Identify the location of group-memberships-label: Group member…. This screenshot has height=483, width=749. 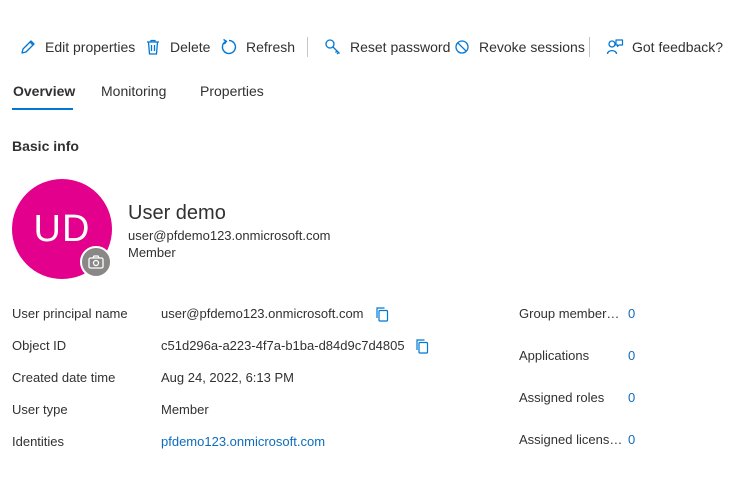
(569, 313).